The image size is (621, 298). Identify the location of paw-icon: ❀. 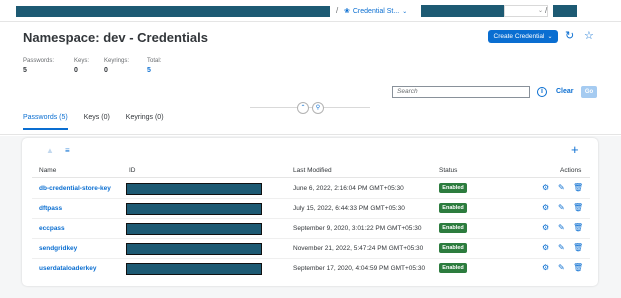
(347, 11).